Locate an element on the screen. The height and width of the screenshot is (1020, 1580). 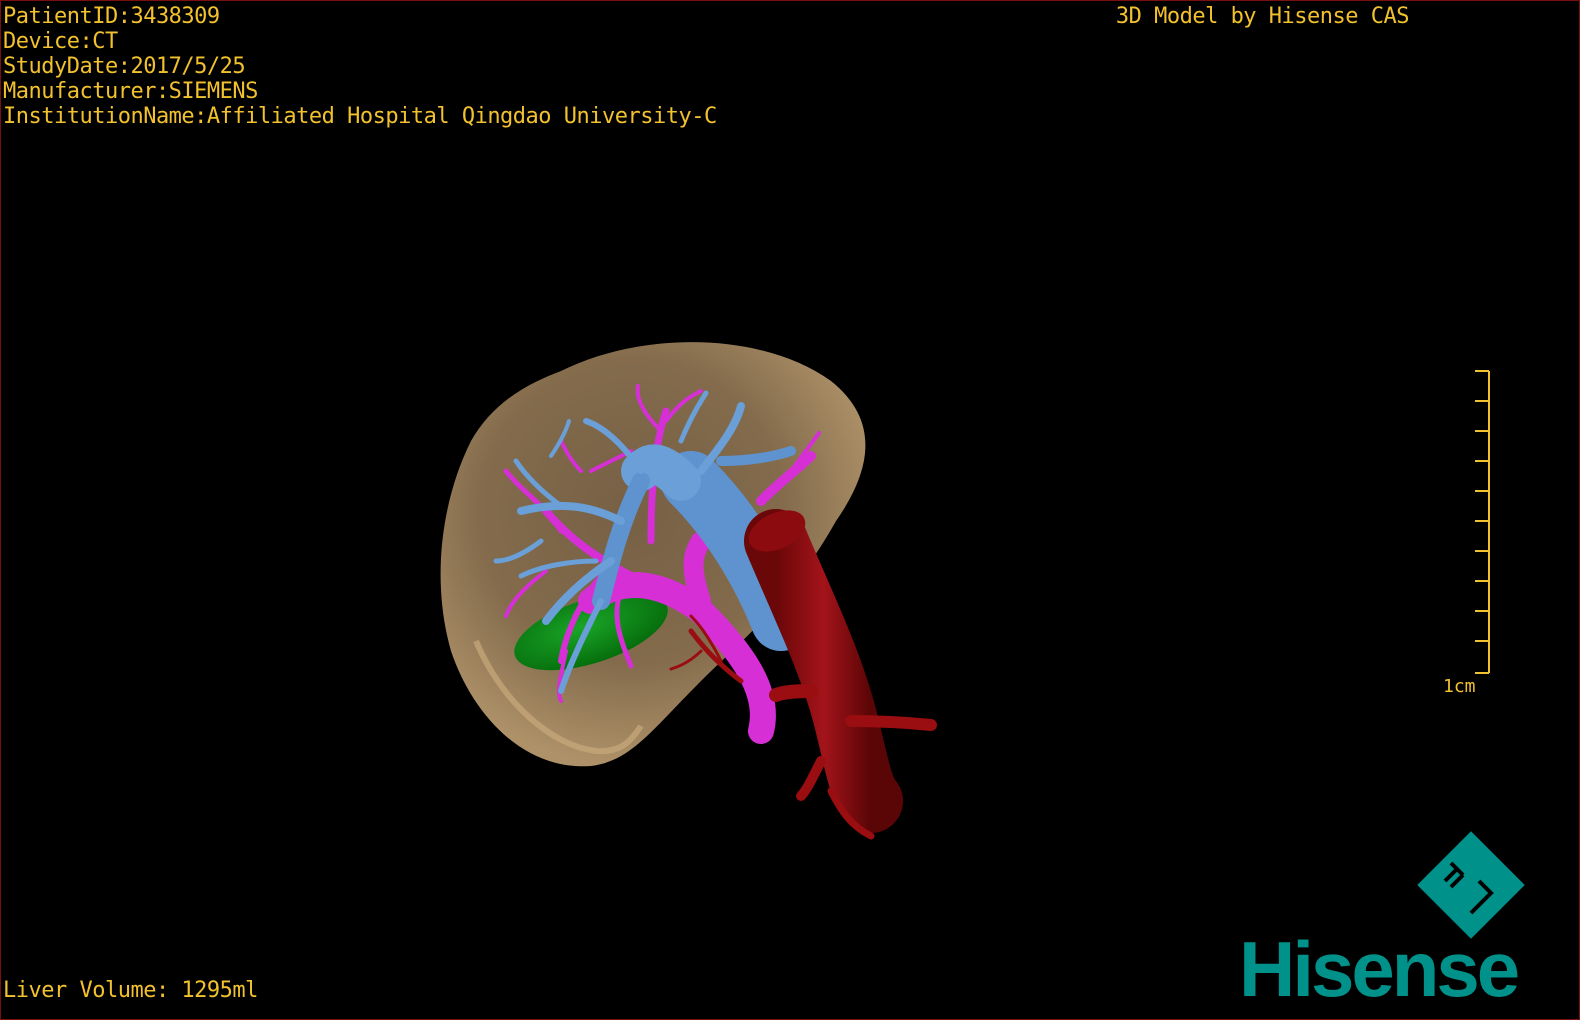
hisense-cas-logo-icon is located at coordinates (1471, 885).